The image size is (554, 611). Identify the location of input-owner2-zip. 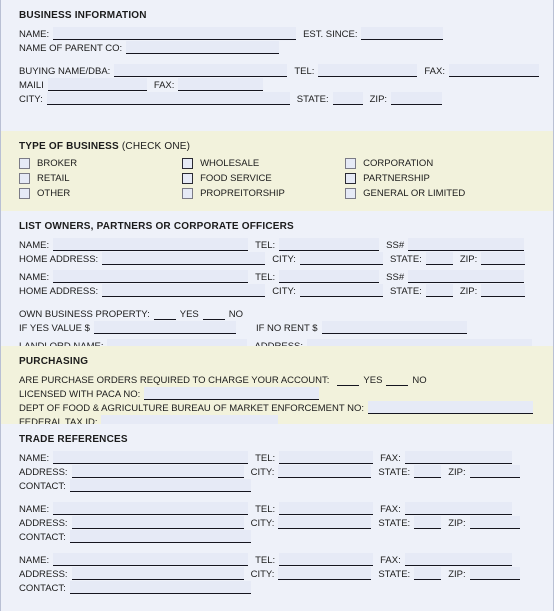
(503, 290).